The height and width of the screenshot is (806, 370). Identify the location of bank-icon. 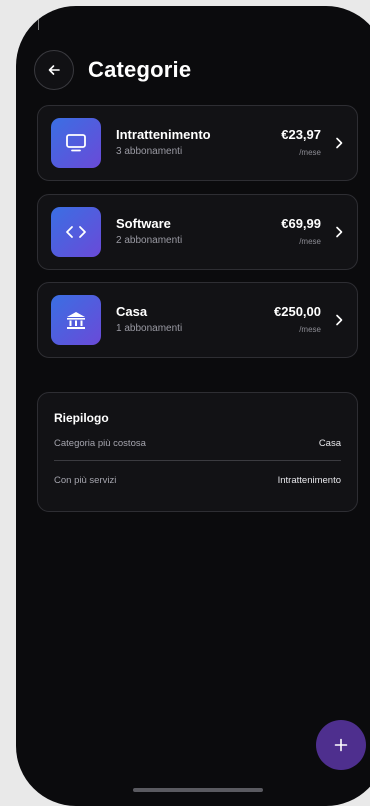
(76, 320).